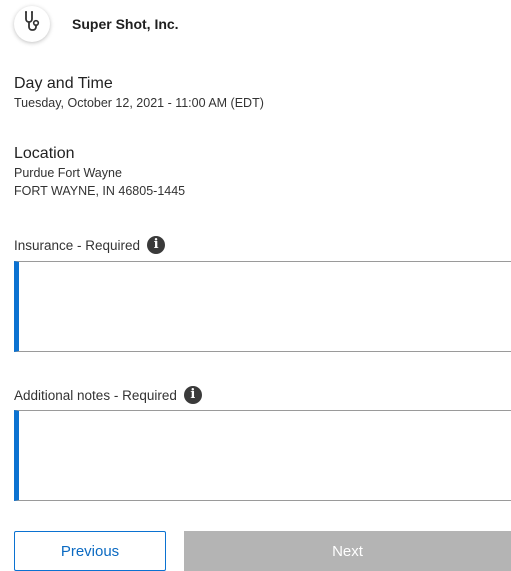  What do you see at coordinates (100, 191) in the screenshot?
I see `location-address: FORT WAYNE, IN 46805-1445` at bounding box center [100, 191].